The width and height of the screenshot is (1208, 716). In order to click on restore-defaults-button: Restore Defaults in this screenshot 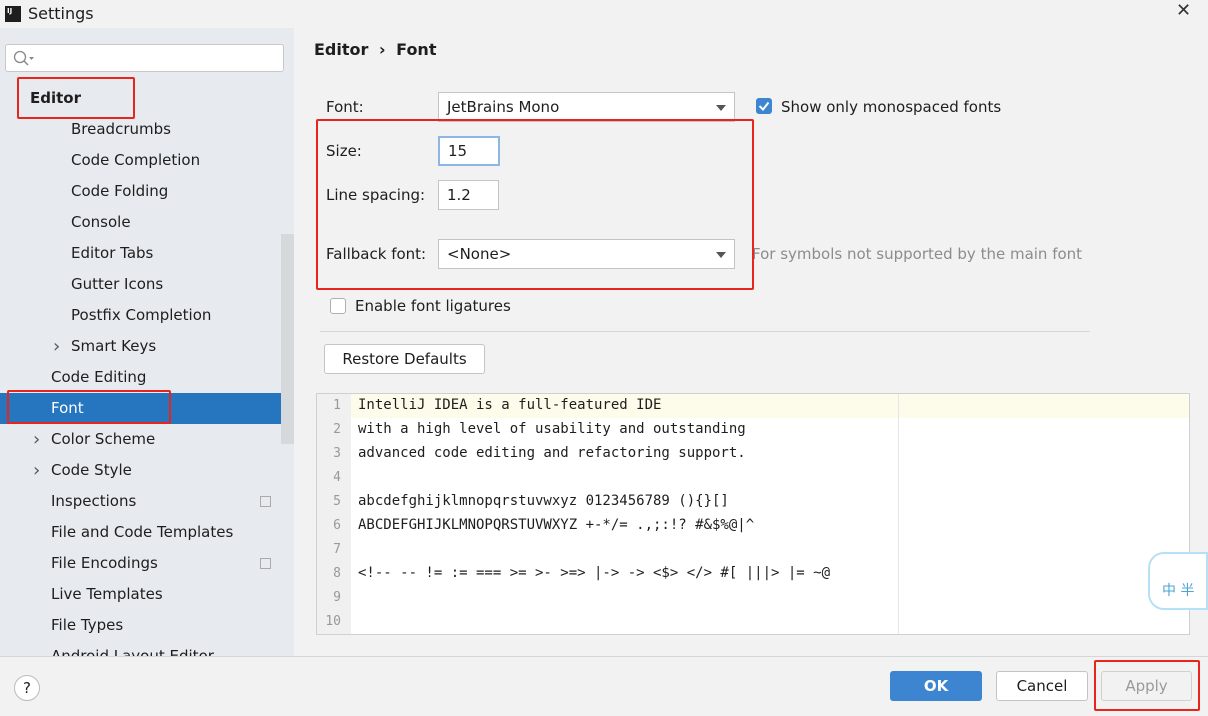, I will do `click(404, 359)`.